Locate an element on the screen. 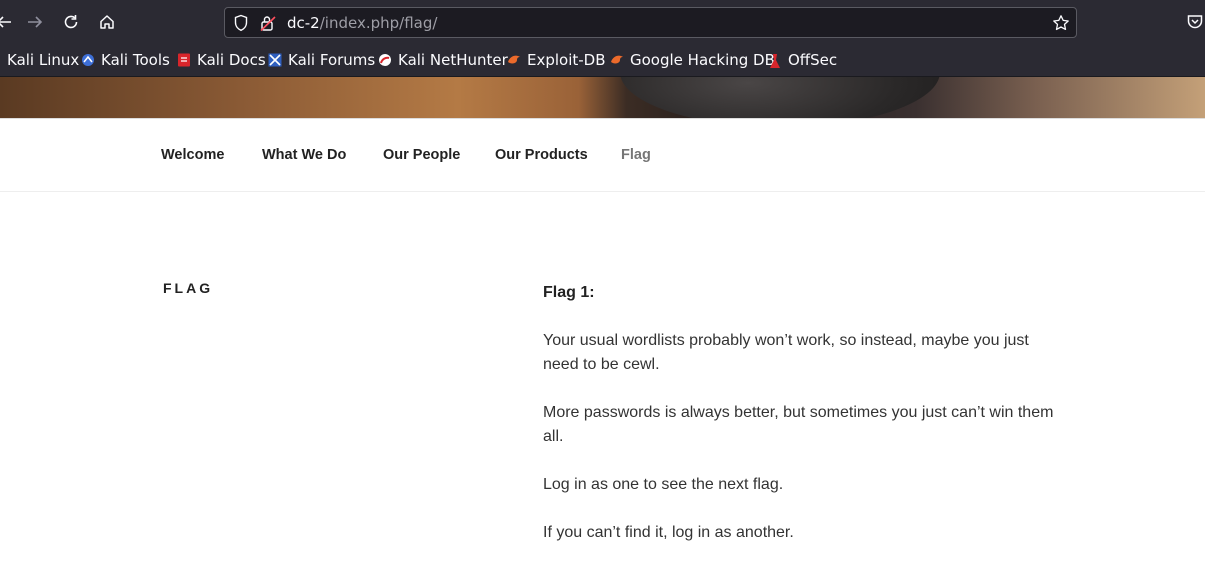 The width and height of the screenshot is (1205, 584). offsec-icon is located at coordinates (775, 60).